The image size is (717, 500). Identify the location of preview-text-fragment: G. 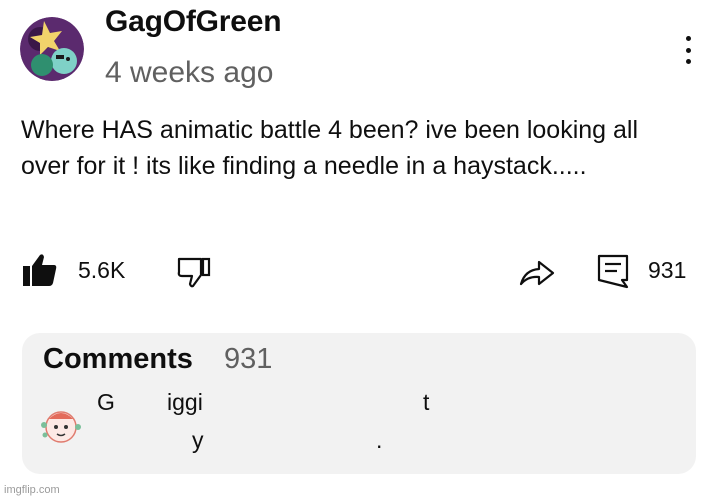
(106, 402).